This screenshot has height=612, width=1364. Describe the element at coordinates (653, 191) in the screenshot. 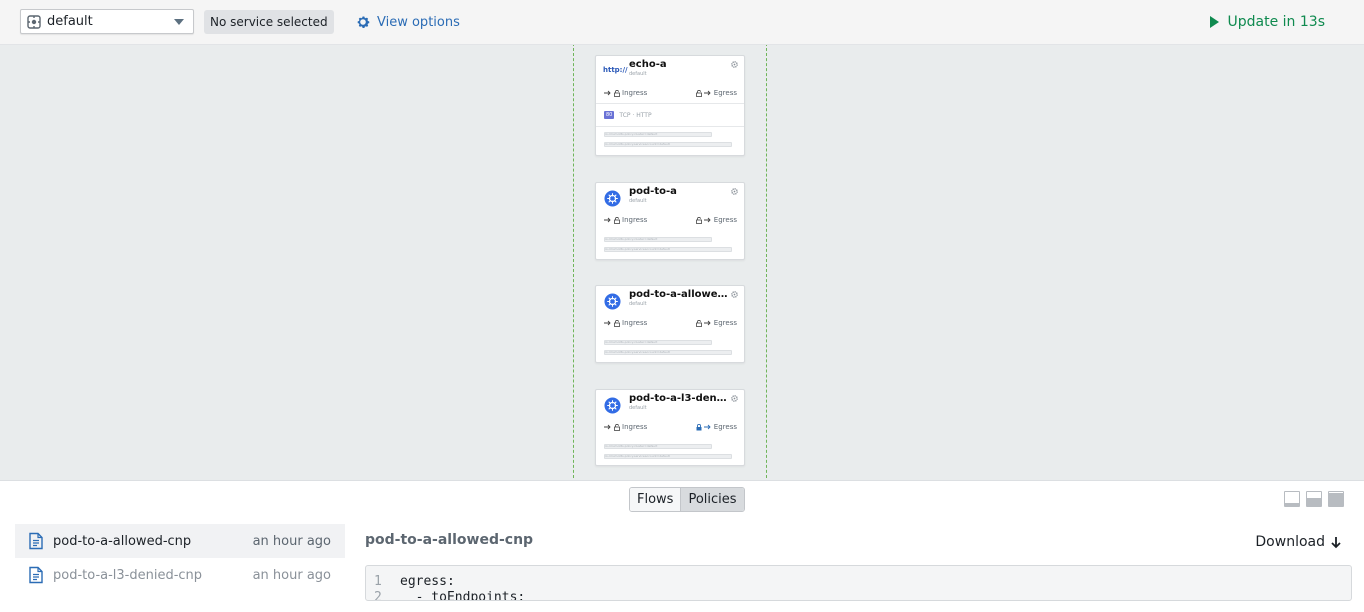

I see `card-title: pod-to-a` at that location.